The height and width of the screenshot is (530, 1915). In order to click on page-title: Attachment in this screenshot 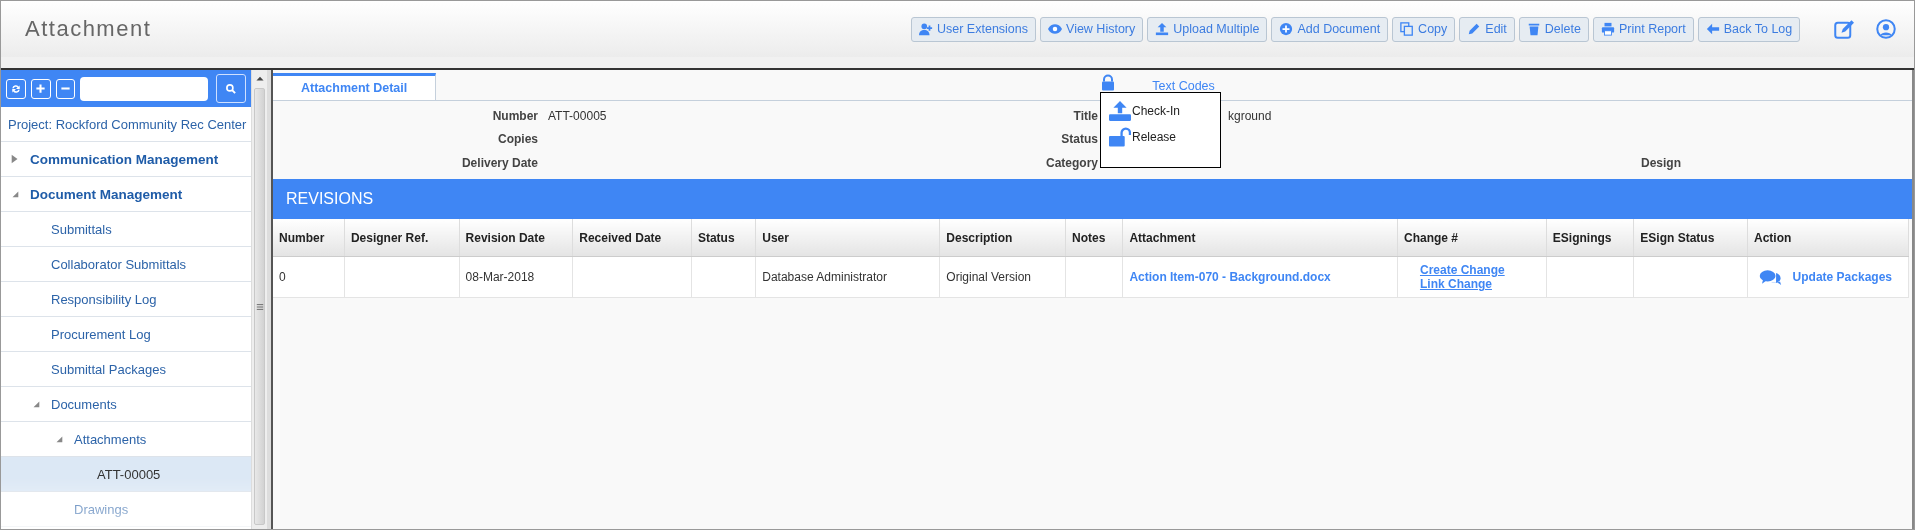, I will do `click(89, 29)`.